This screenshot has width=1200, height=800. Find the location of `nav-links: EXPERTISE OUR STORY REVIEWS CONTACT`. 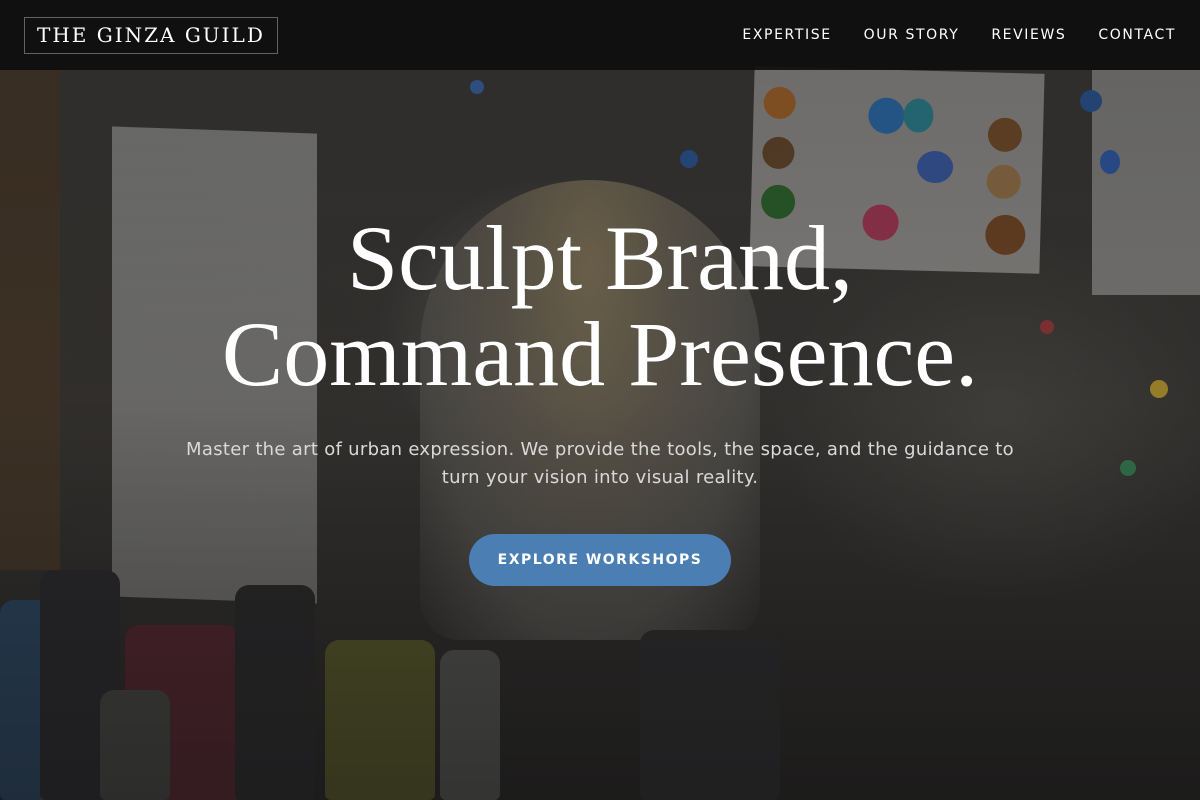

nav-links: EXPERTISE OUR STORY REVIEWS CONTACT is located at coordinates (959, 35).